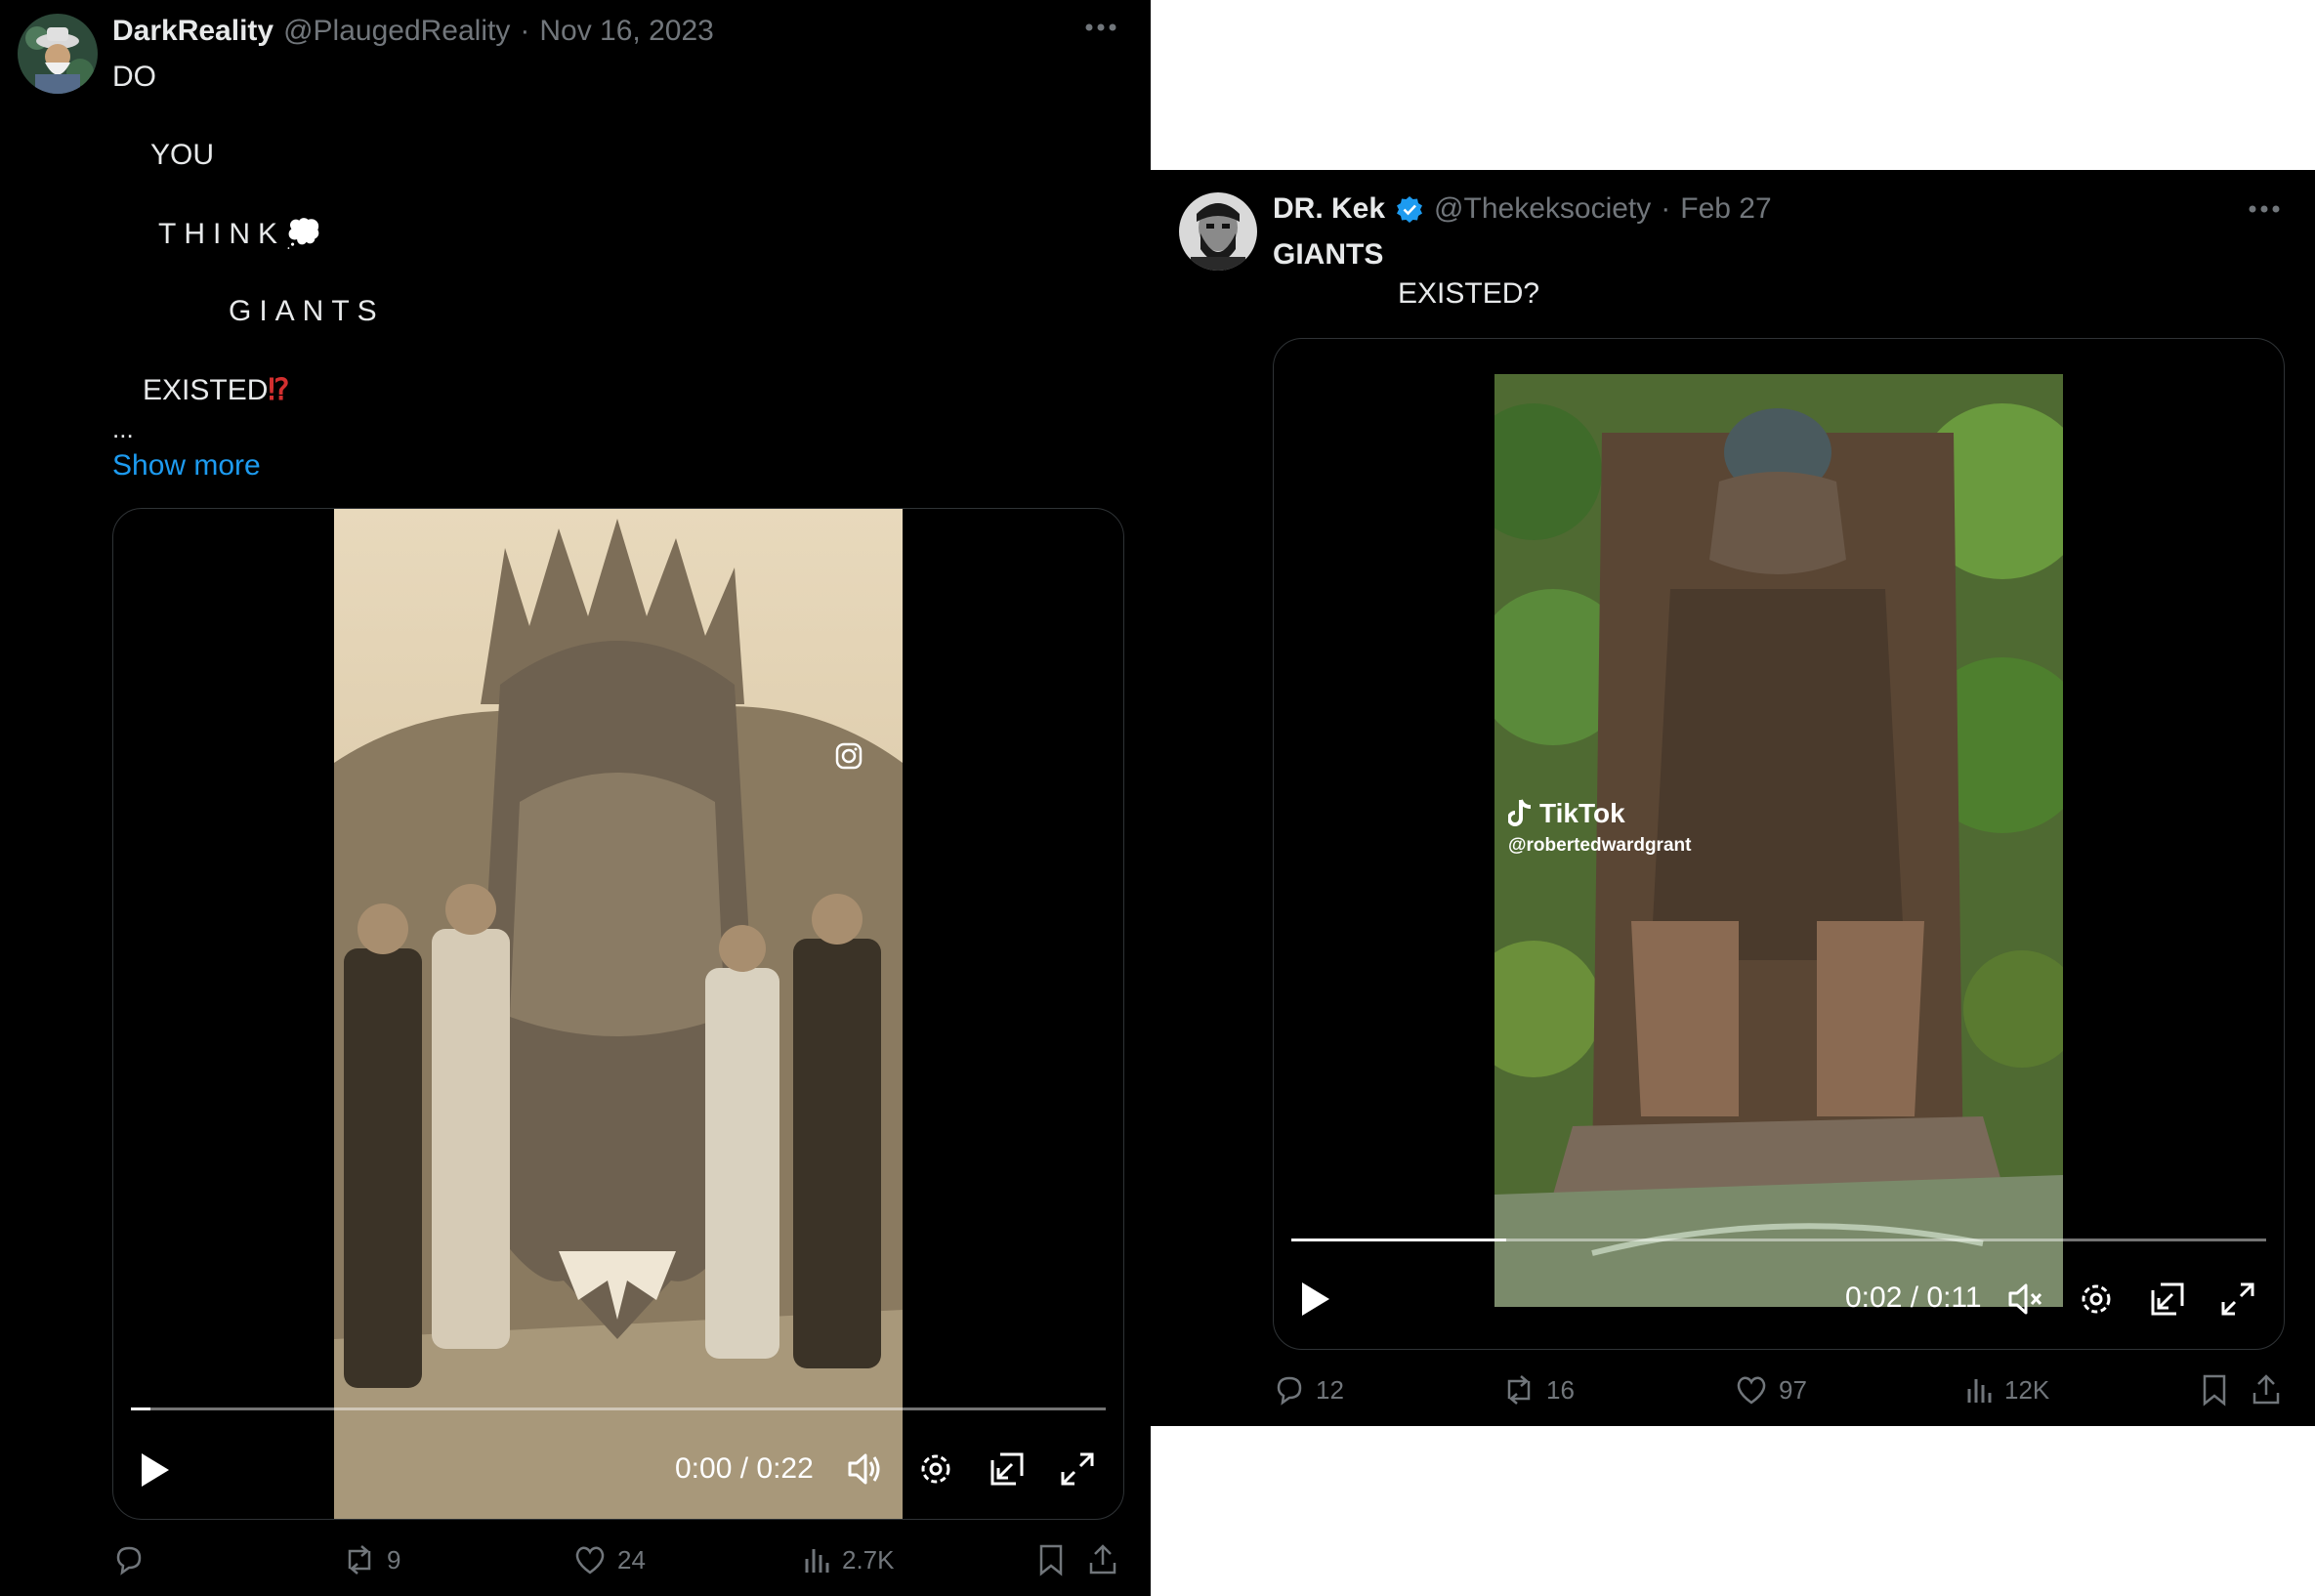 The image size is (2315, 1596). Describe the element at coordinates (1560, 1389) in the screenshot. I see `repost-count: 16` at that location.